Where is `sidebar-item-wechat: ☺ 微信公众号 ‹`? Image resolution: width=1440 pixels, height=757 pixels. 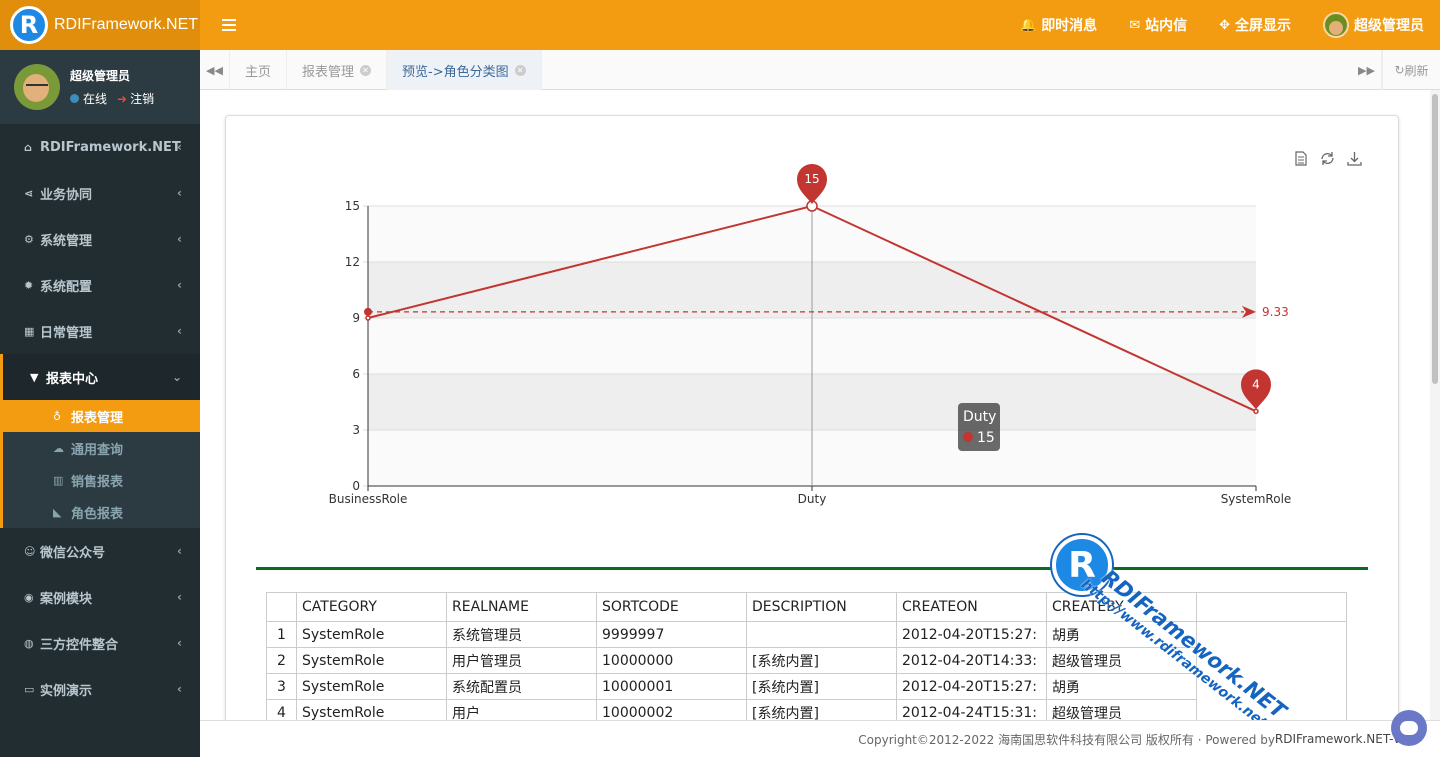 sidebar-item-wechat: ☺ 微信公众号 ‹ is located at coordinates (100, 551).